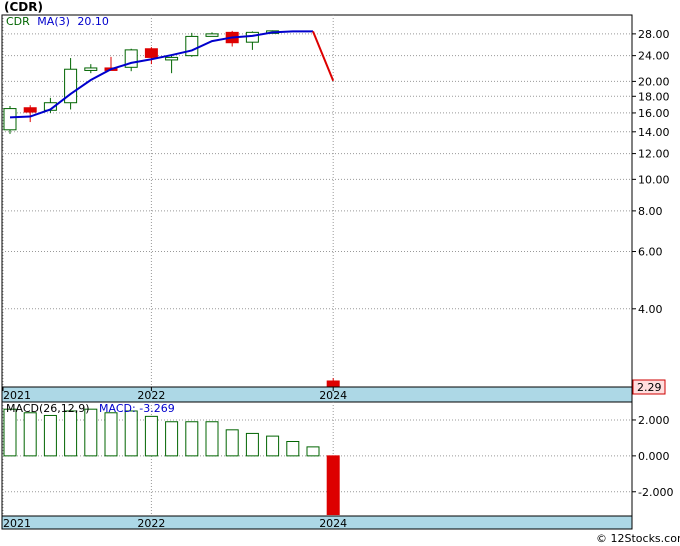 Image resolution: width=680 pixels, height=546 pixels. I want to click on price-x-label: 2022, so click(151, 395).